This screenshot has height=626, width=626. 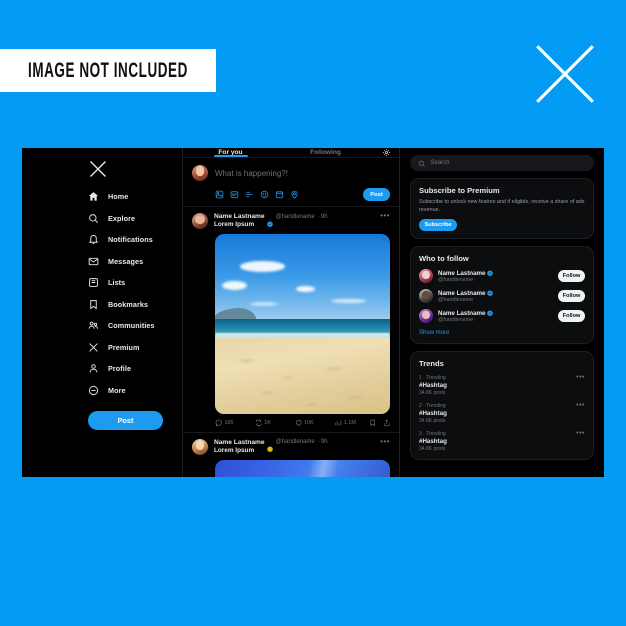 What do you see at coordinates (264, 194) in the screenshot?
I see `emoji-icon` at bounding box center [264, 194].